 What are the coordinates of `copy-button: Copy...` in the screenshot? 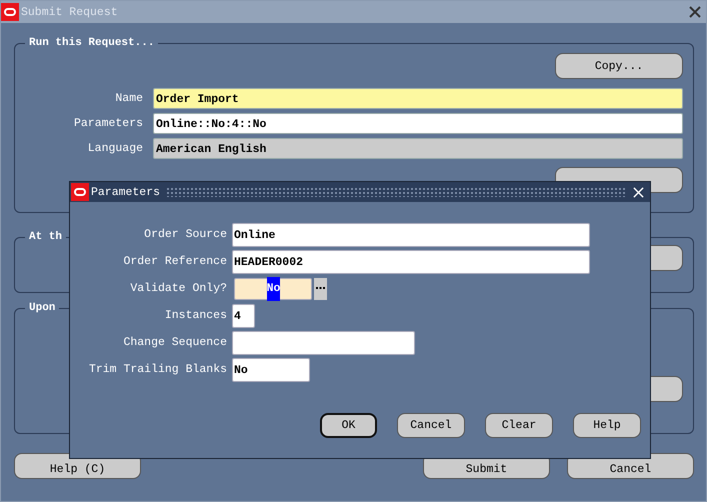 It's located at (619, 66).